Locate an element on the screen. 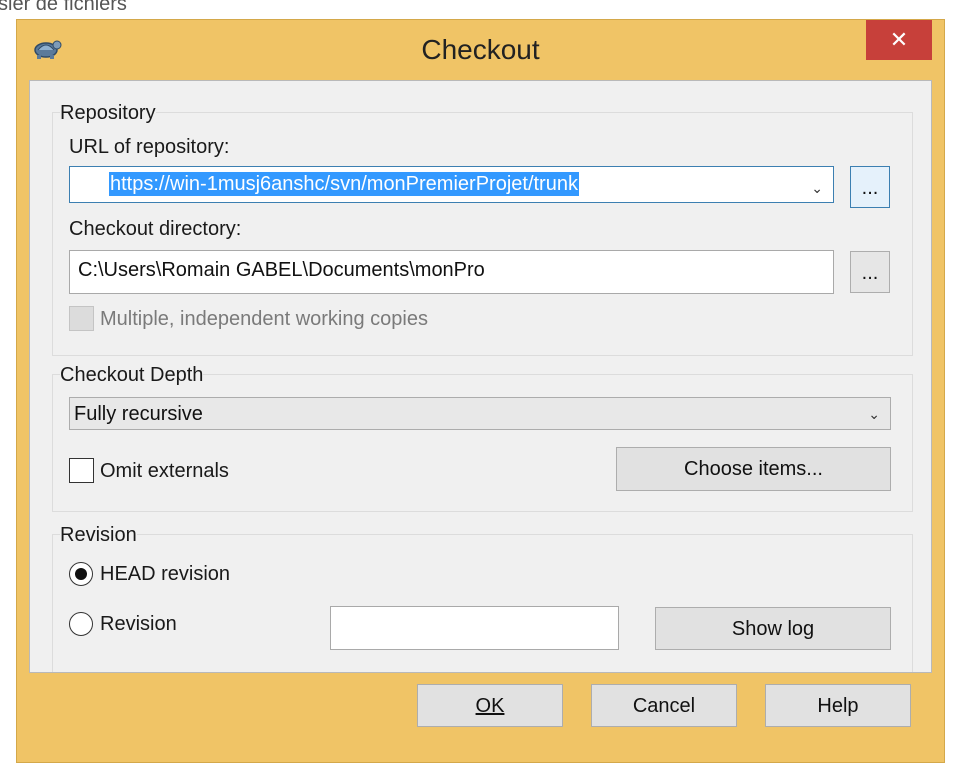  revision-label: Revision is located at coordinates (138, 624).